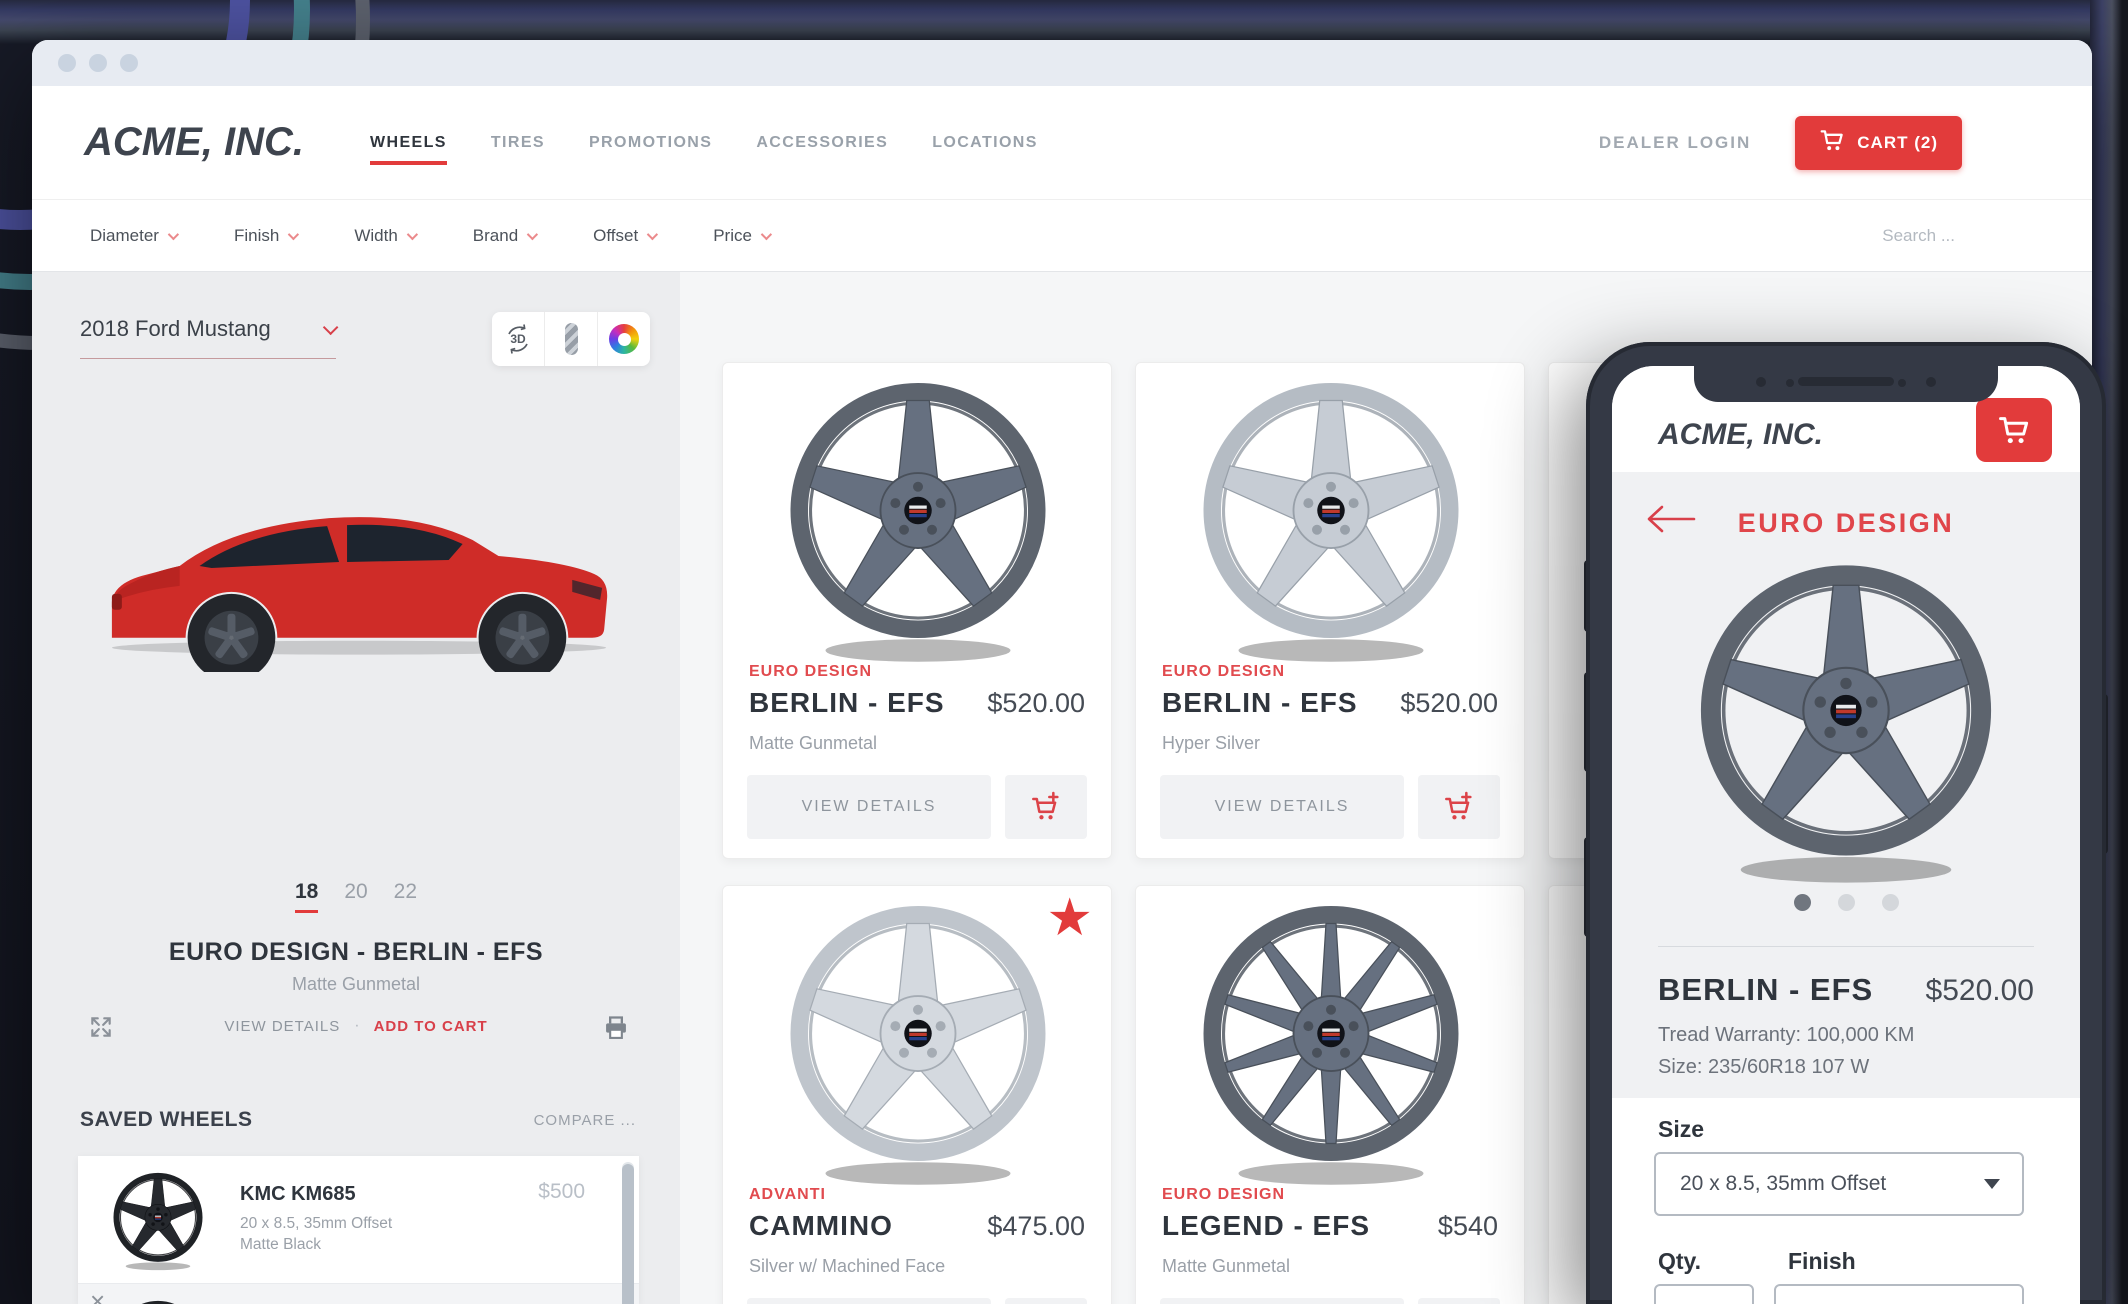 The width and height of the screenshot is (2128, 1304). I want to click on suspension-spring-icon, so click(571, 339).